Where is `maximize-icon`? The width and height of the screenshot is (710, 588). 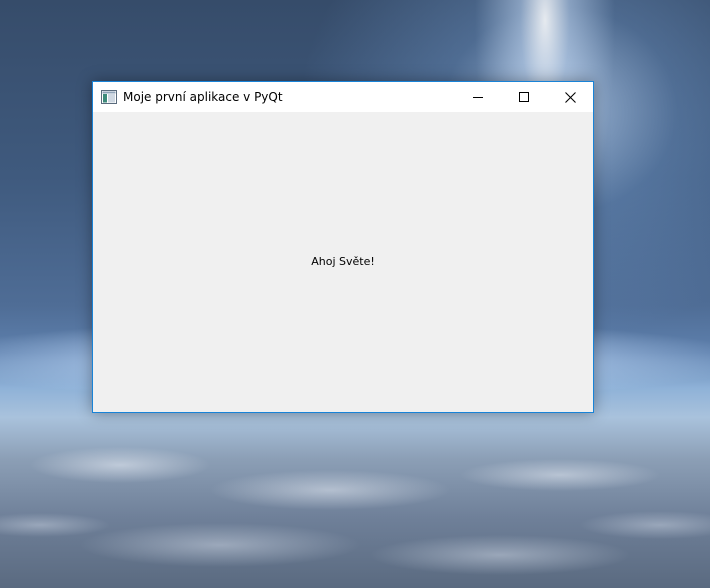 maximize-icon is located at coordinates (524, 97).